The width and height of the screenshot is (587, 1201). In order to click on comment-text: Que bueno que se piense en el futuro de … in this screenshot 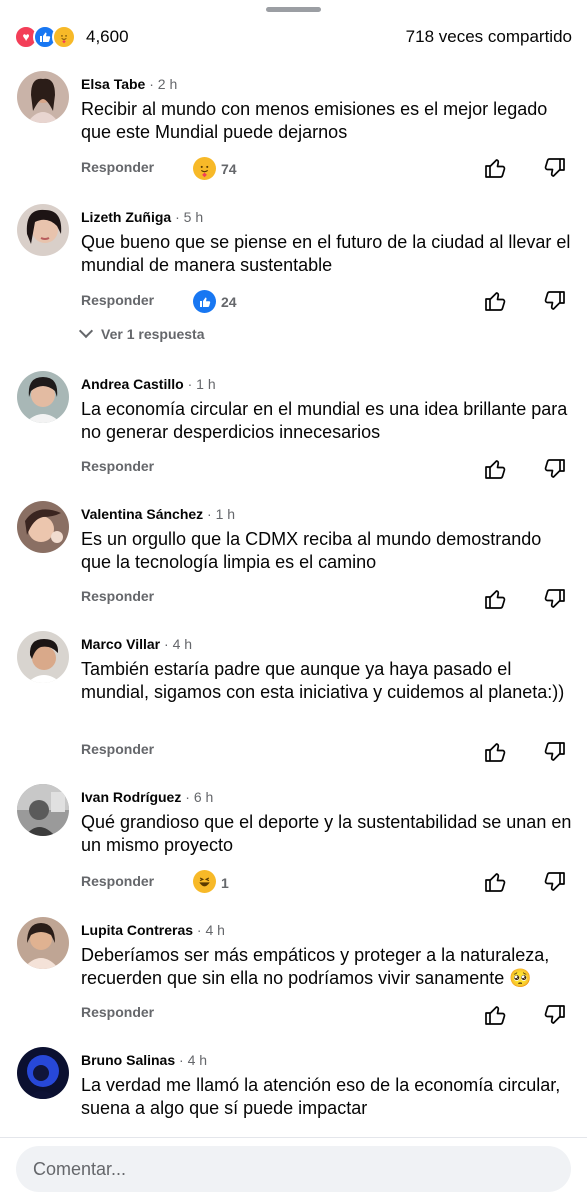, I will do `click(326, 253)`.